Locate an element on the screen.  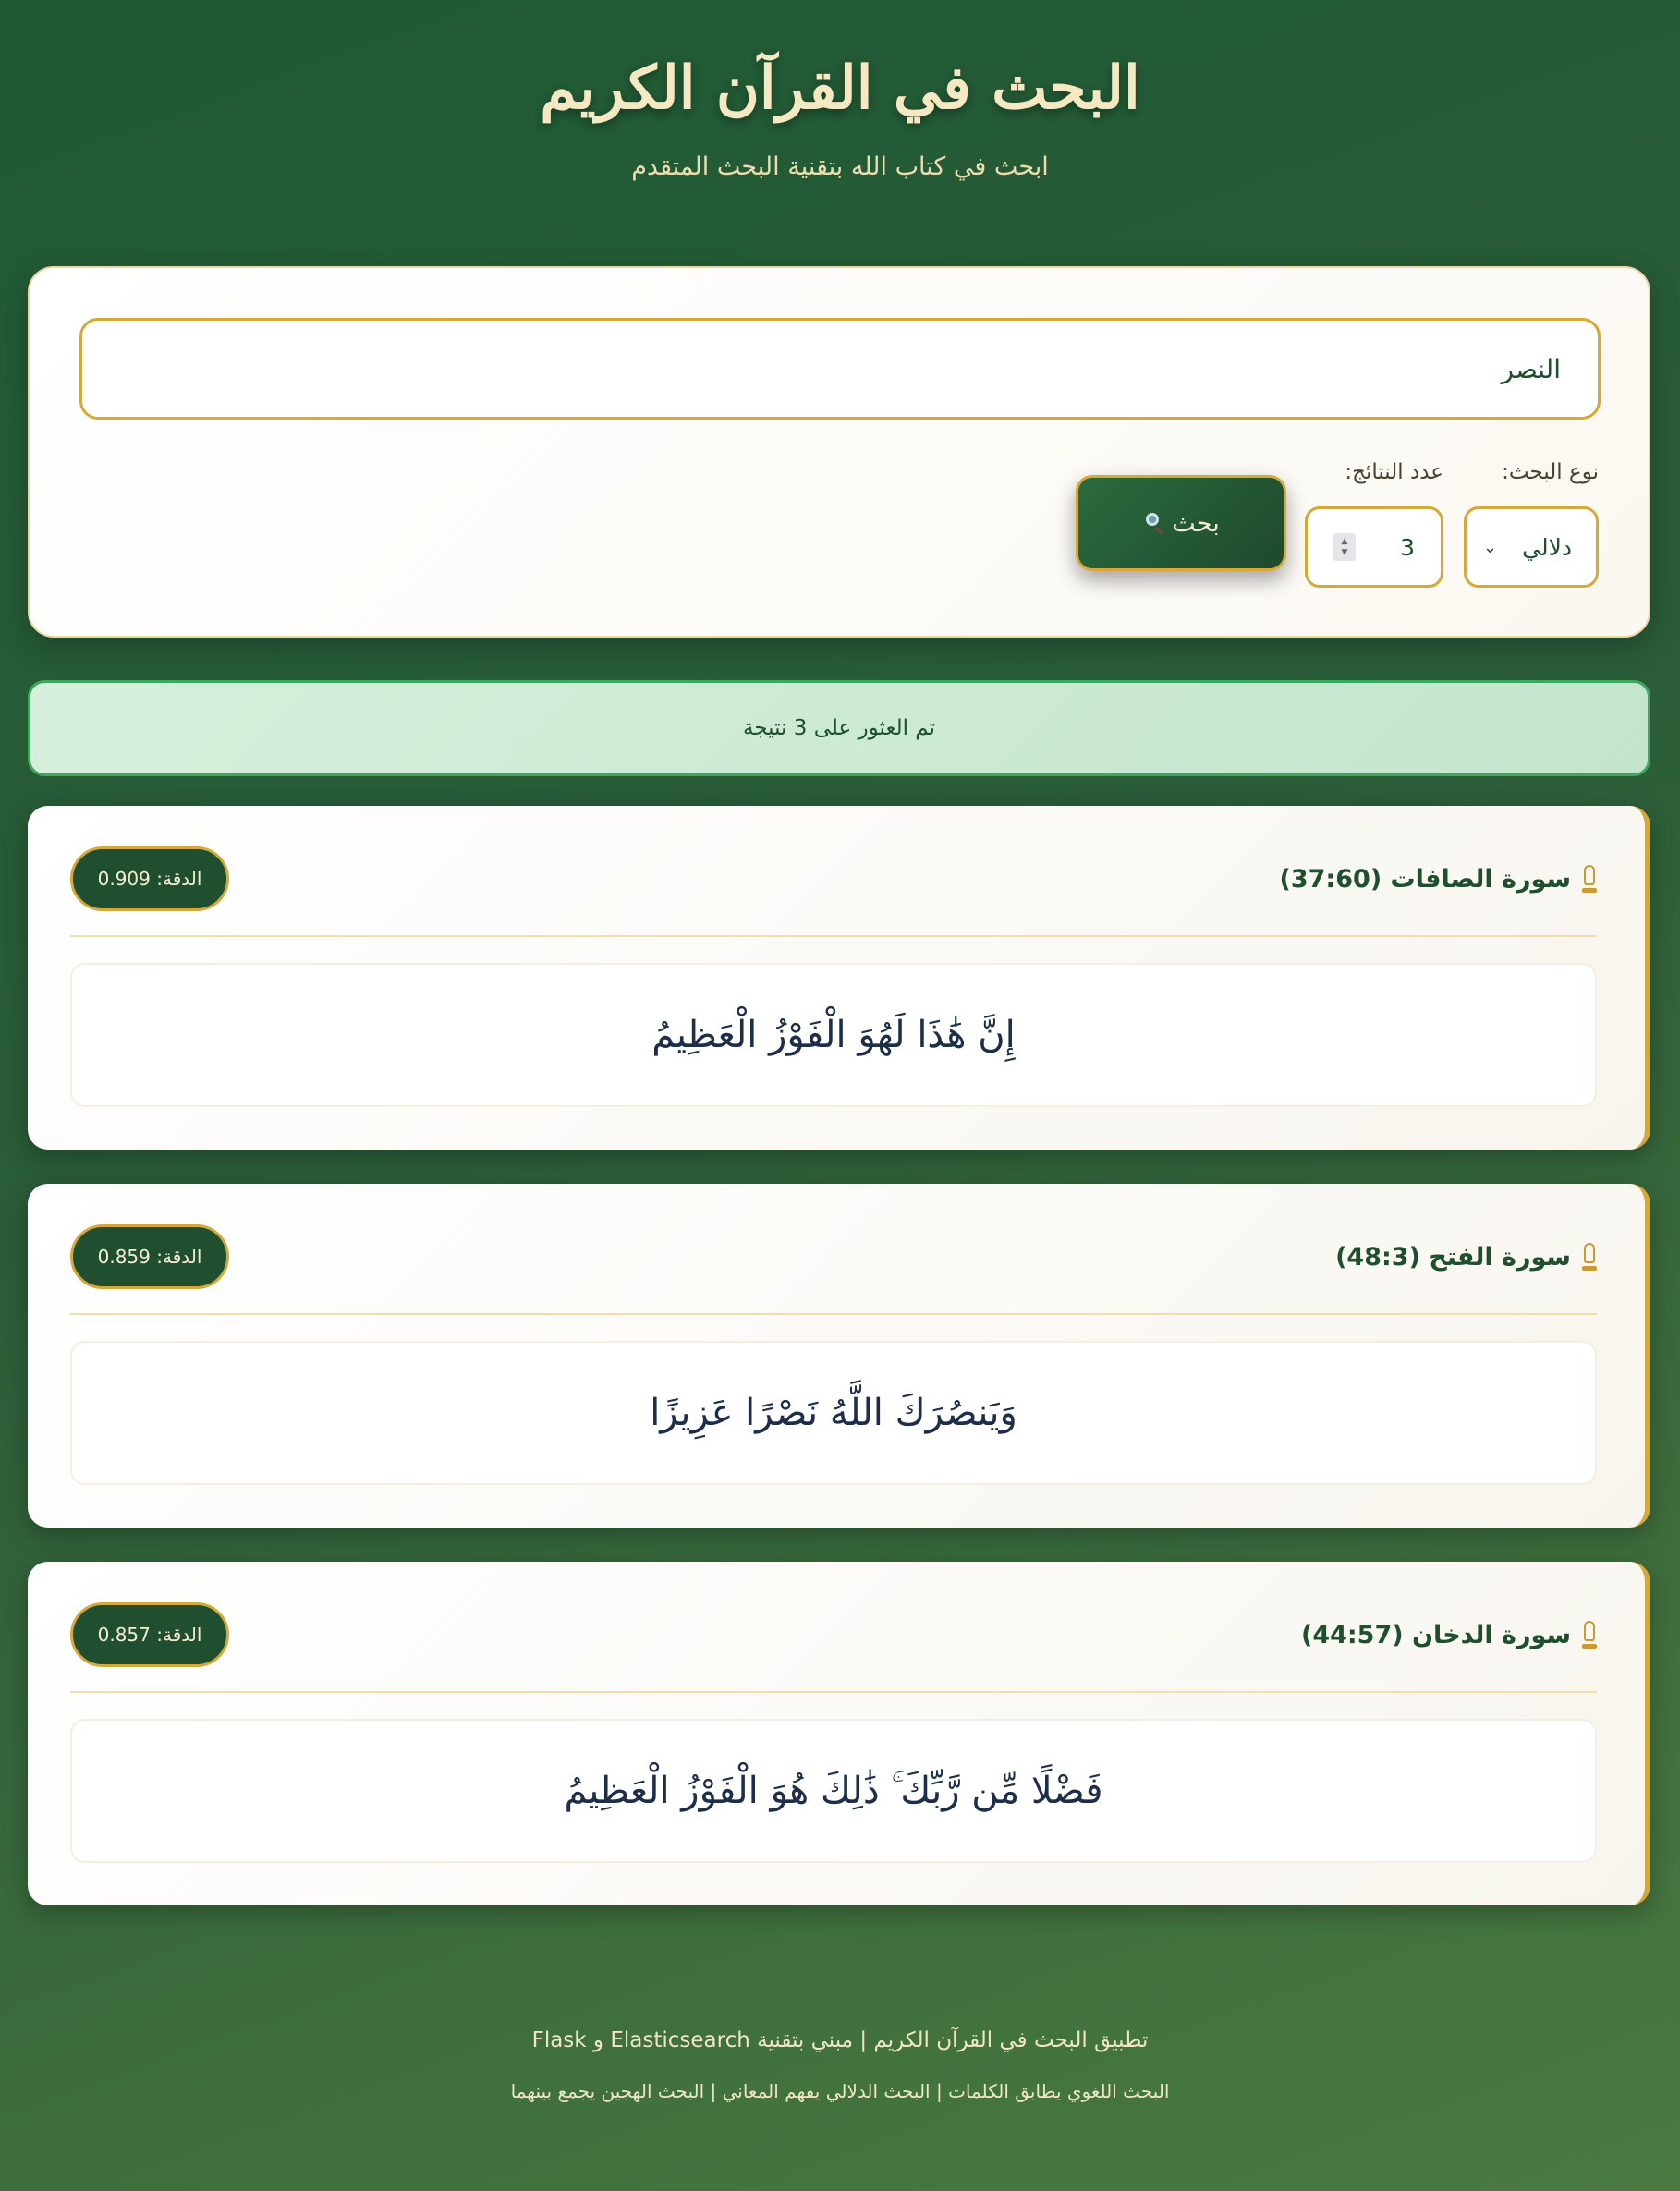
surah-name: سورة الصافات (37:60) is located at coordinates (1425, 879).